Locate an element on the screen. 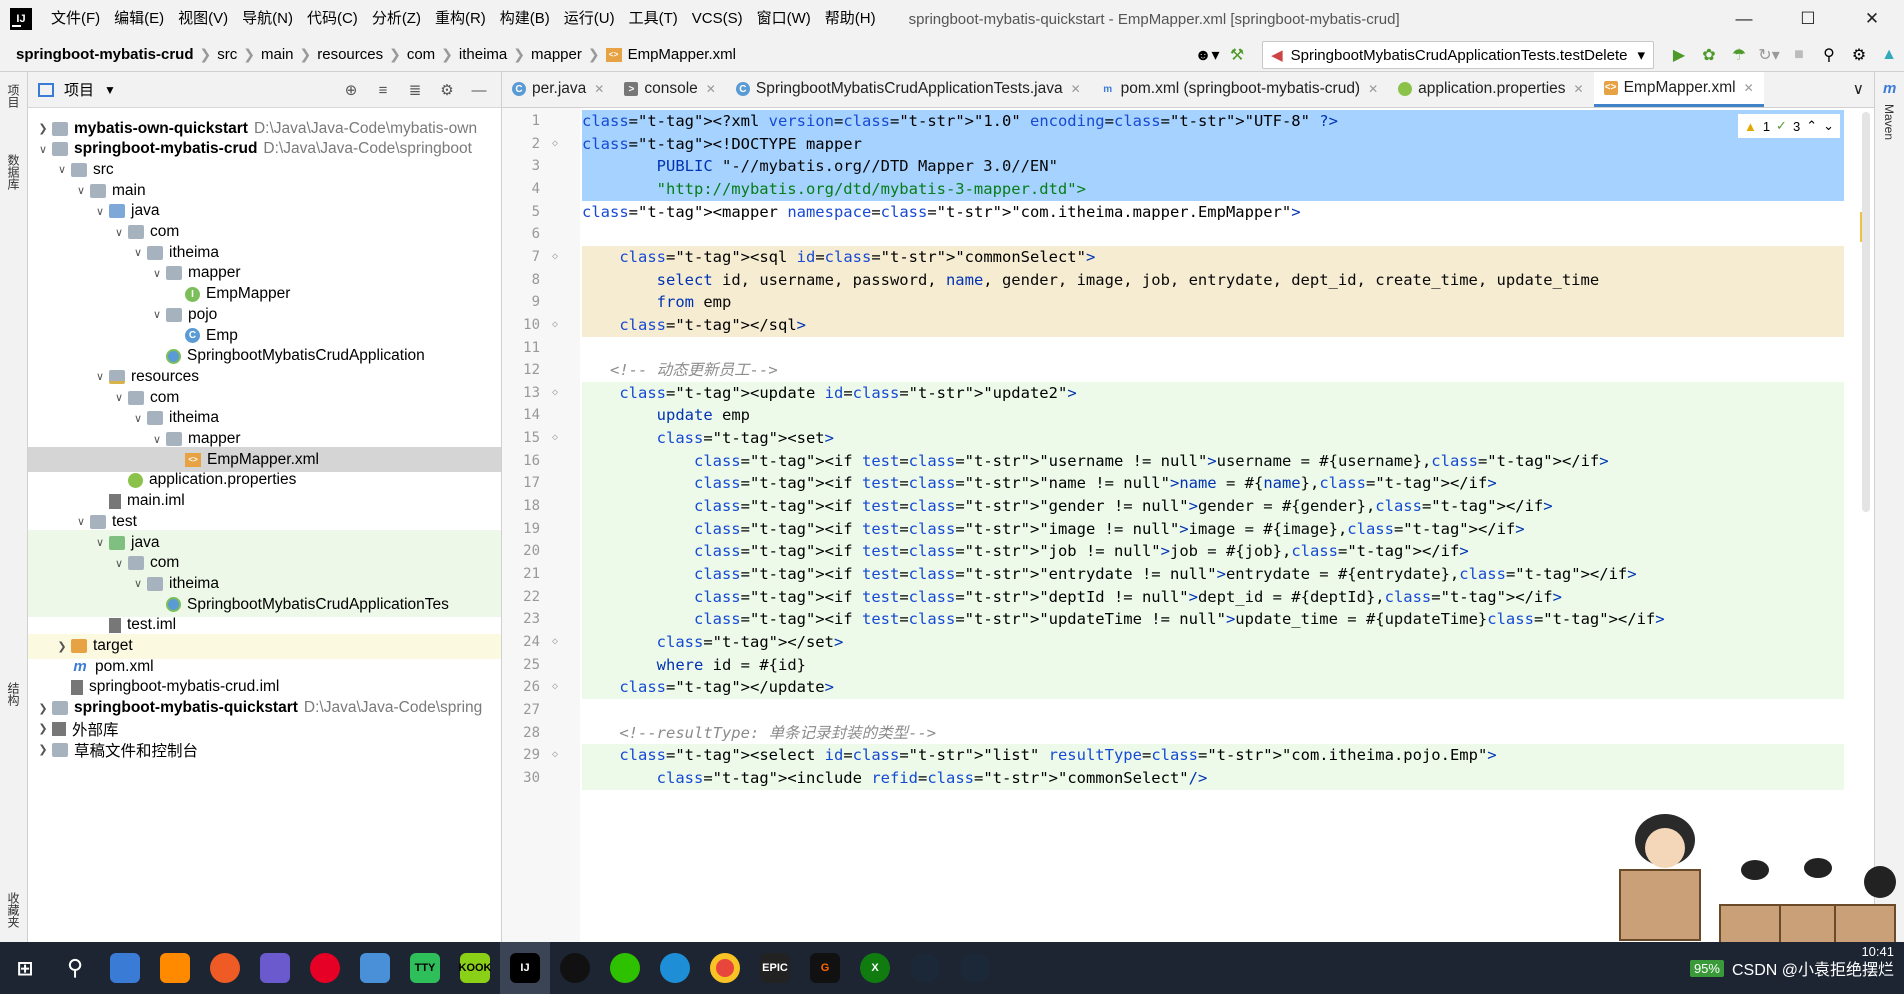 The width and height of the screenshot is (1904, 994). breadcrumb-item: springboot-mybatis-crud is located at coordinates (105, 54).